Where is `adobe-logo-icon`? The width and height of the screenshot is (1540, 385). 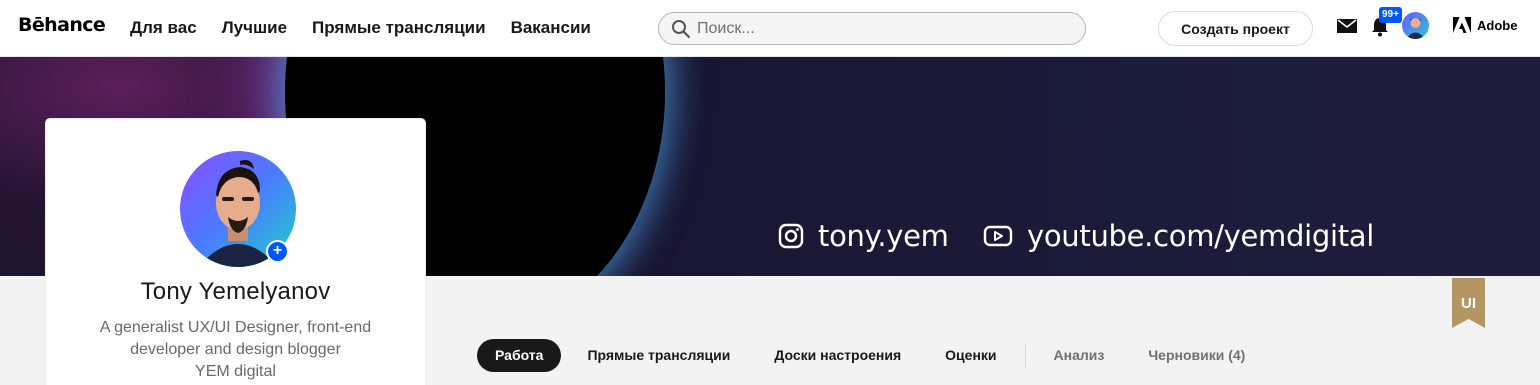
adobe-logo-icon is located at coordinates (1462, 25).